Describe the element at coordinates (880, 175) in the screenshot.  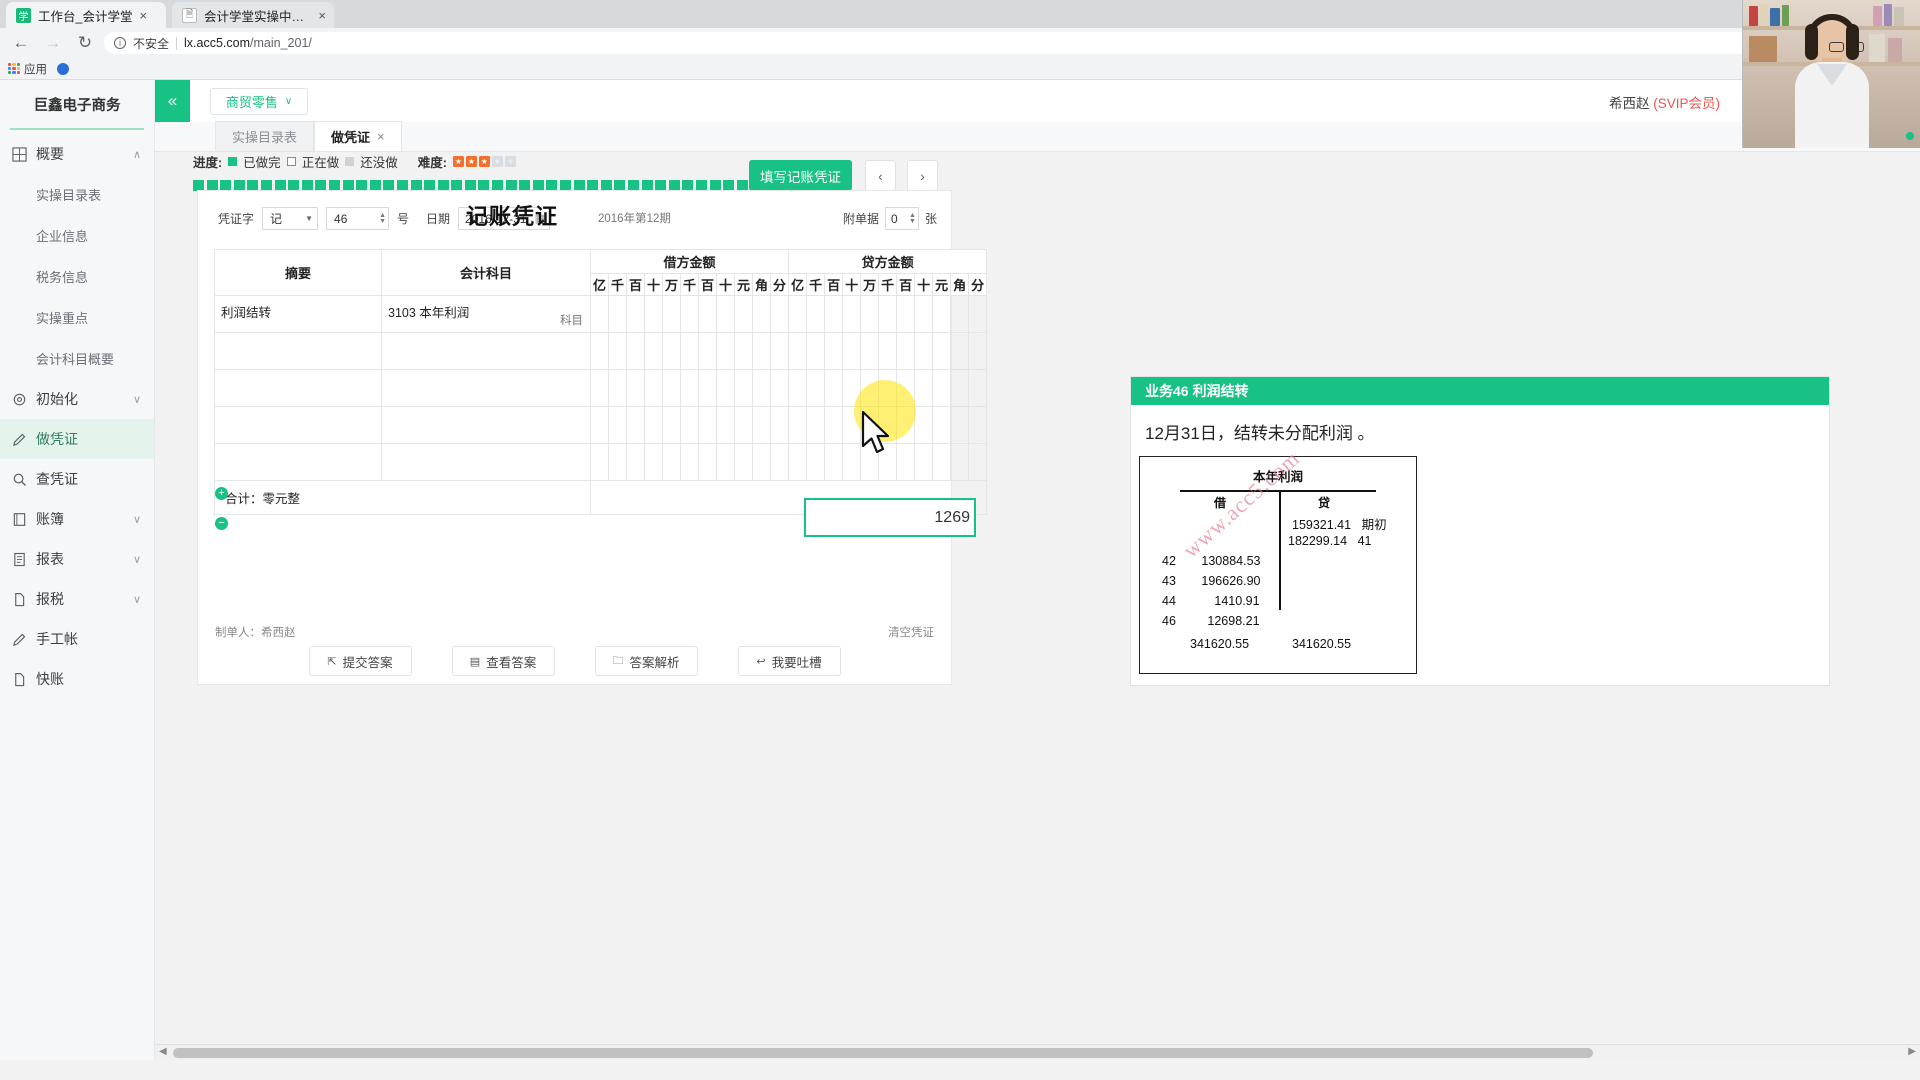
I see `prev-voucher-button: ‹` at that location.